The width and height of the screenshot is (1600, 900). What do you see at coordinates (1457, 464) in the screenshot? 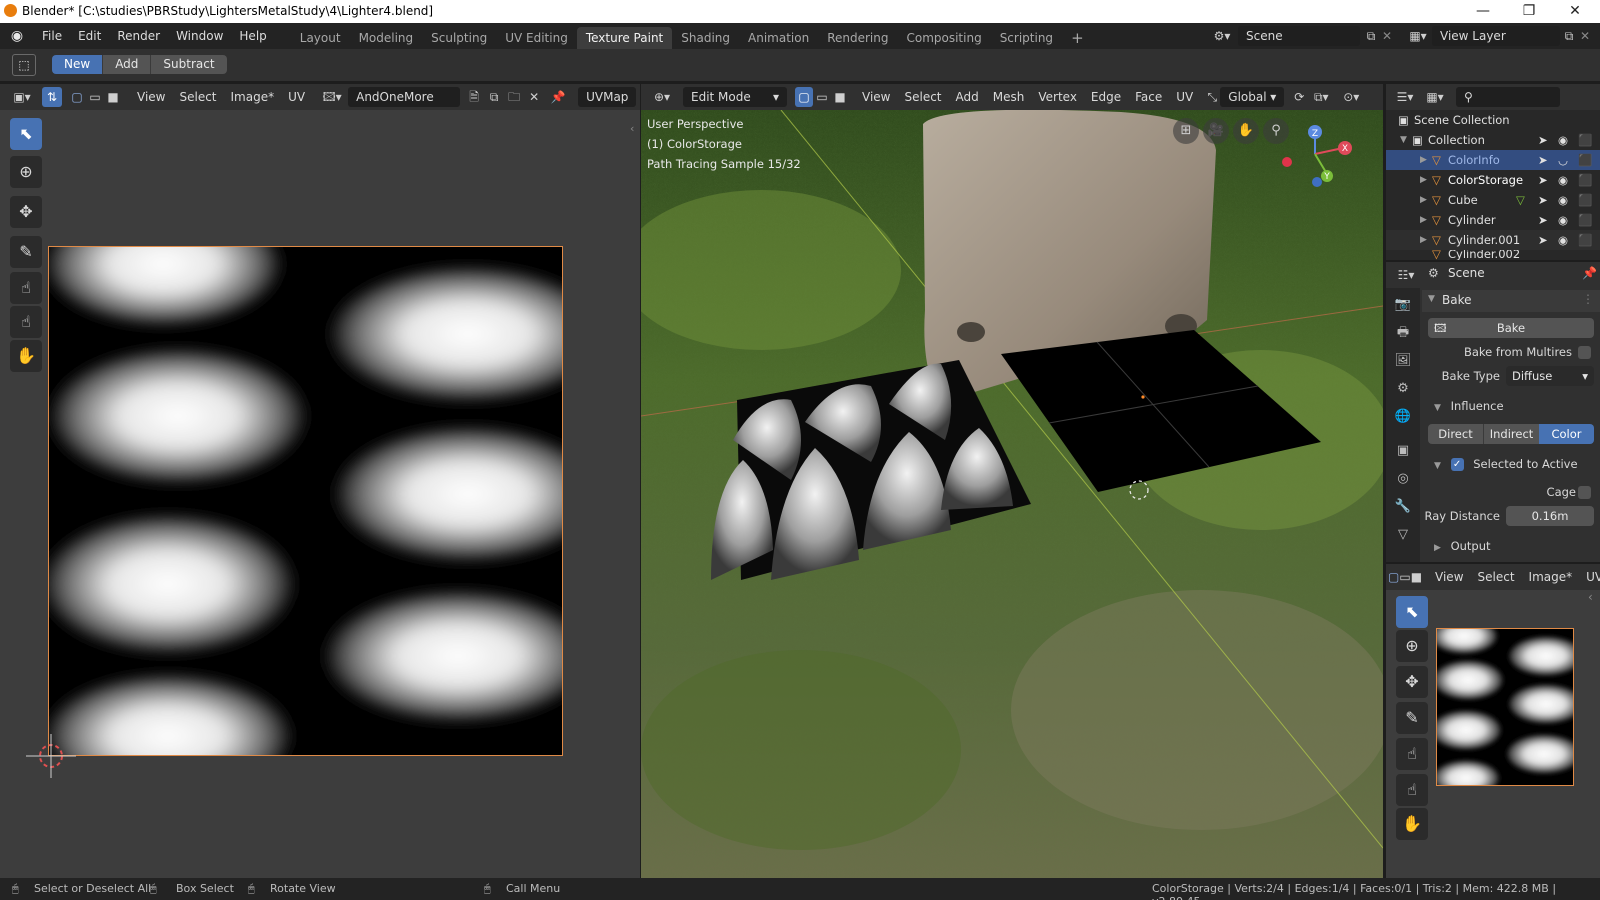
I see `selected-to-active-checkbox: ✓` at bounding box center [1457, 464].